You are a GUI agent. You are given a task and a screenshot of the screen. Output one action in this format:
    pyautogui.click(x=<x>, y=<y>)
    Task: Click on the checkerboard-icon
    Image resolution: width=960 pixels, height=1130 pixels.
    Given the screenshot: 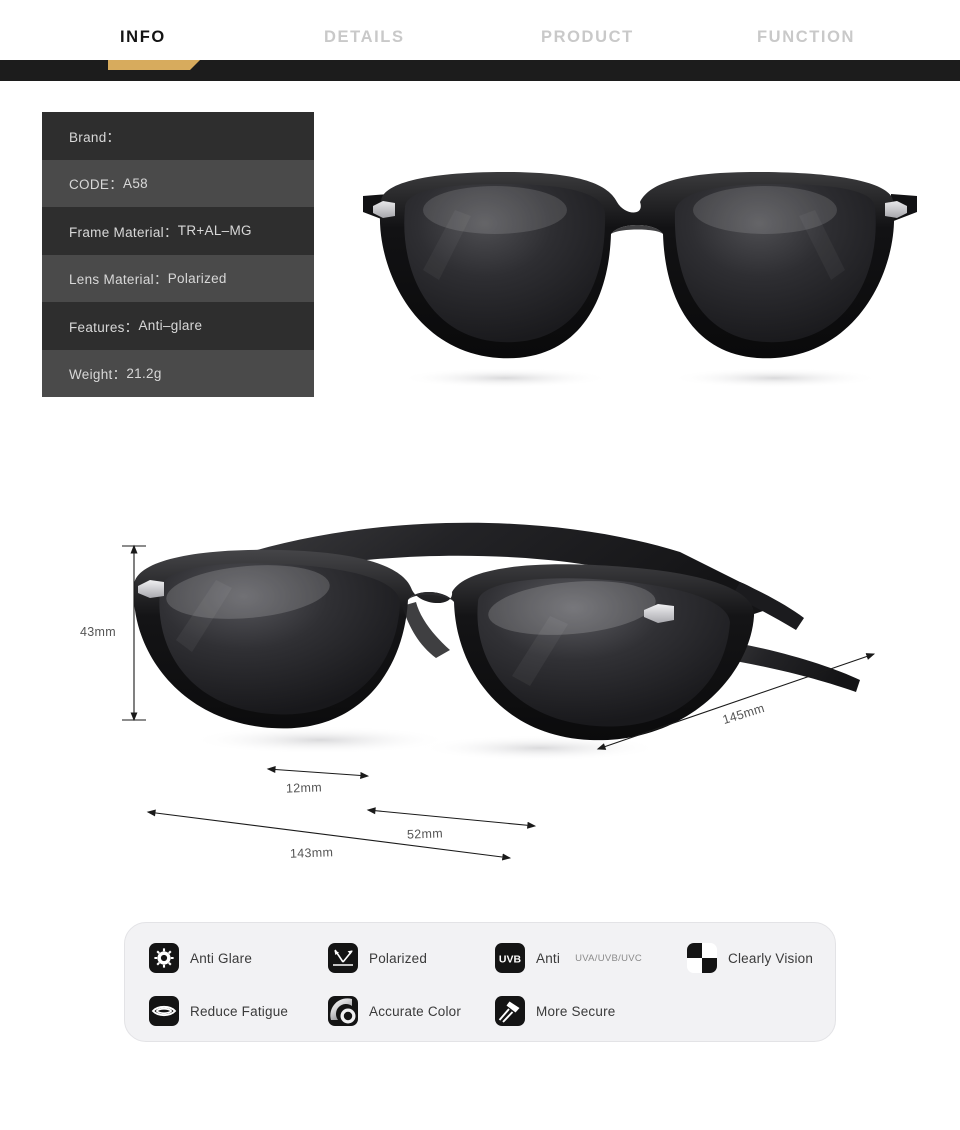 What is the action you would take?
    pyautogui.click(x=702, y=958)
    